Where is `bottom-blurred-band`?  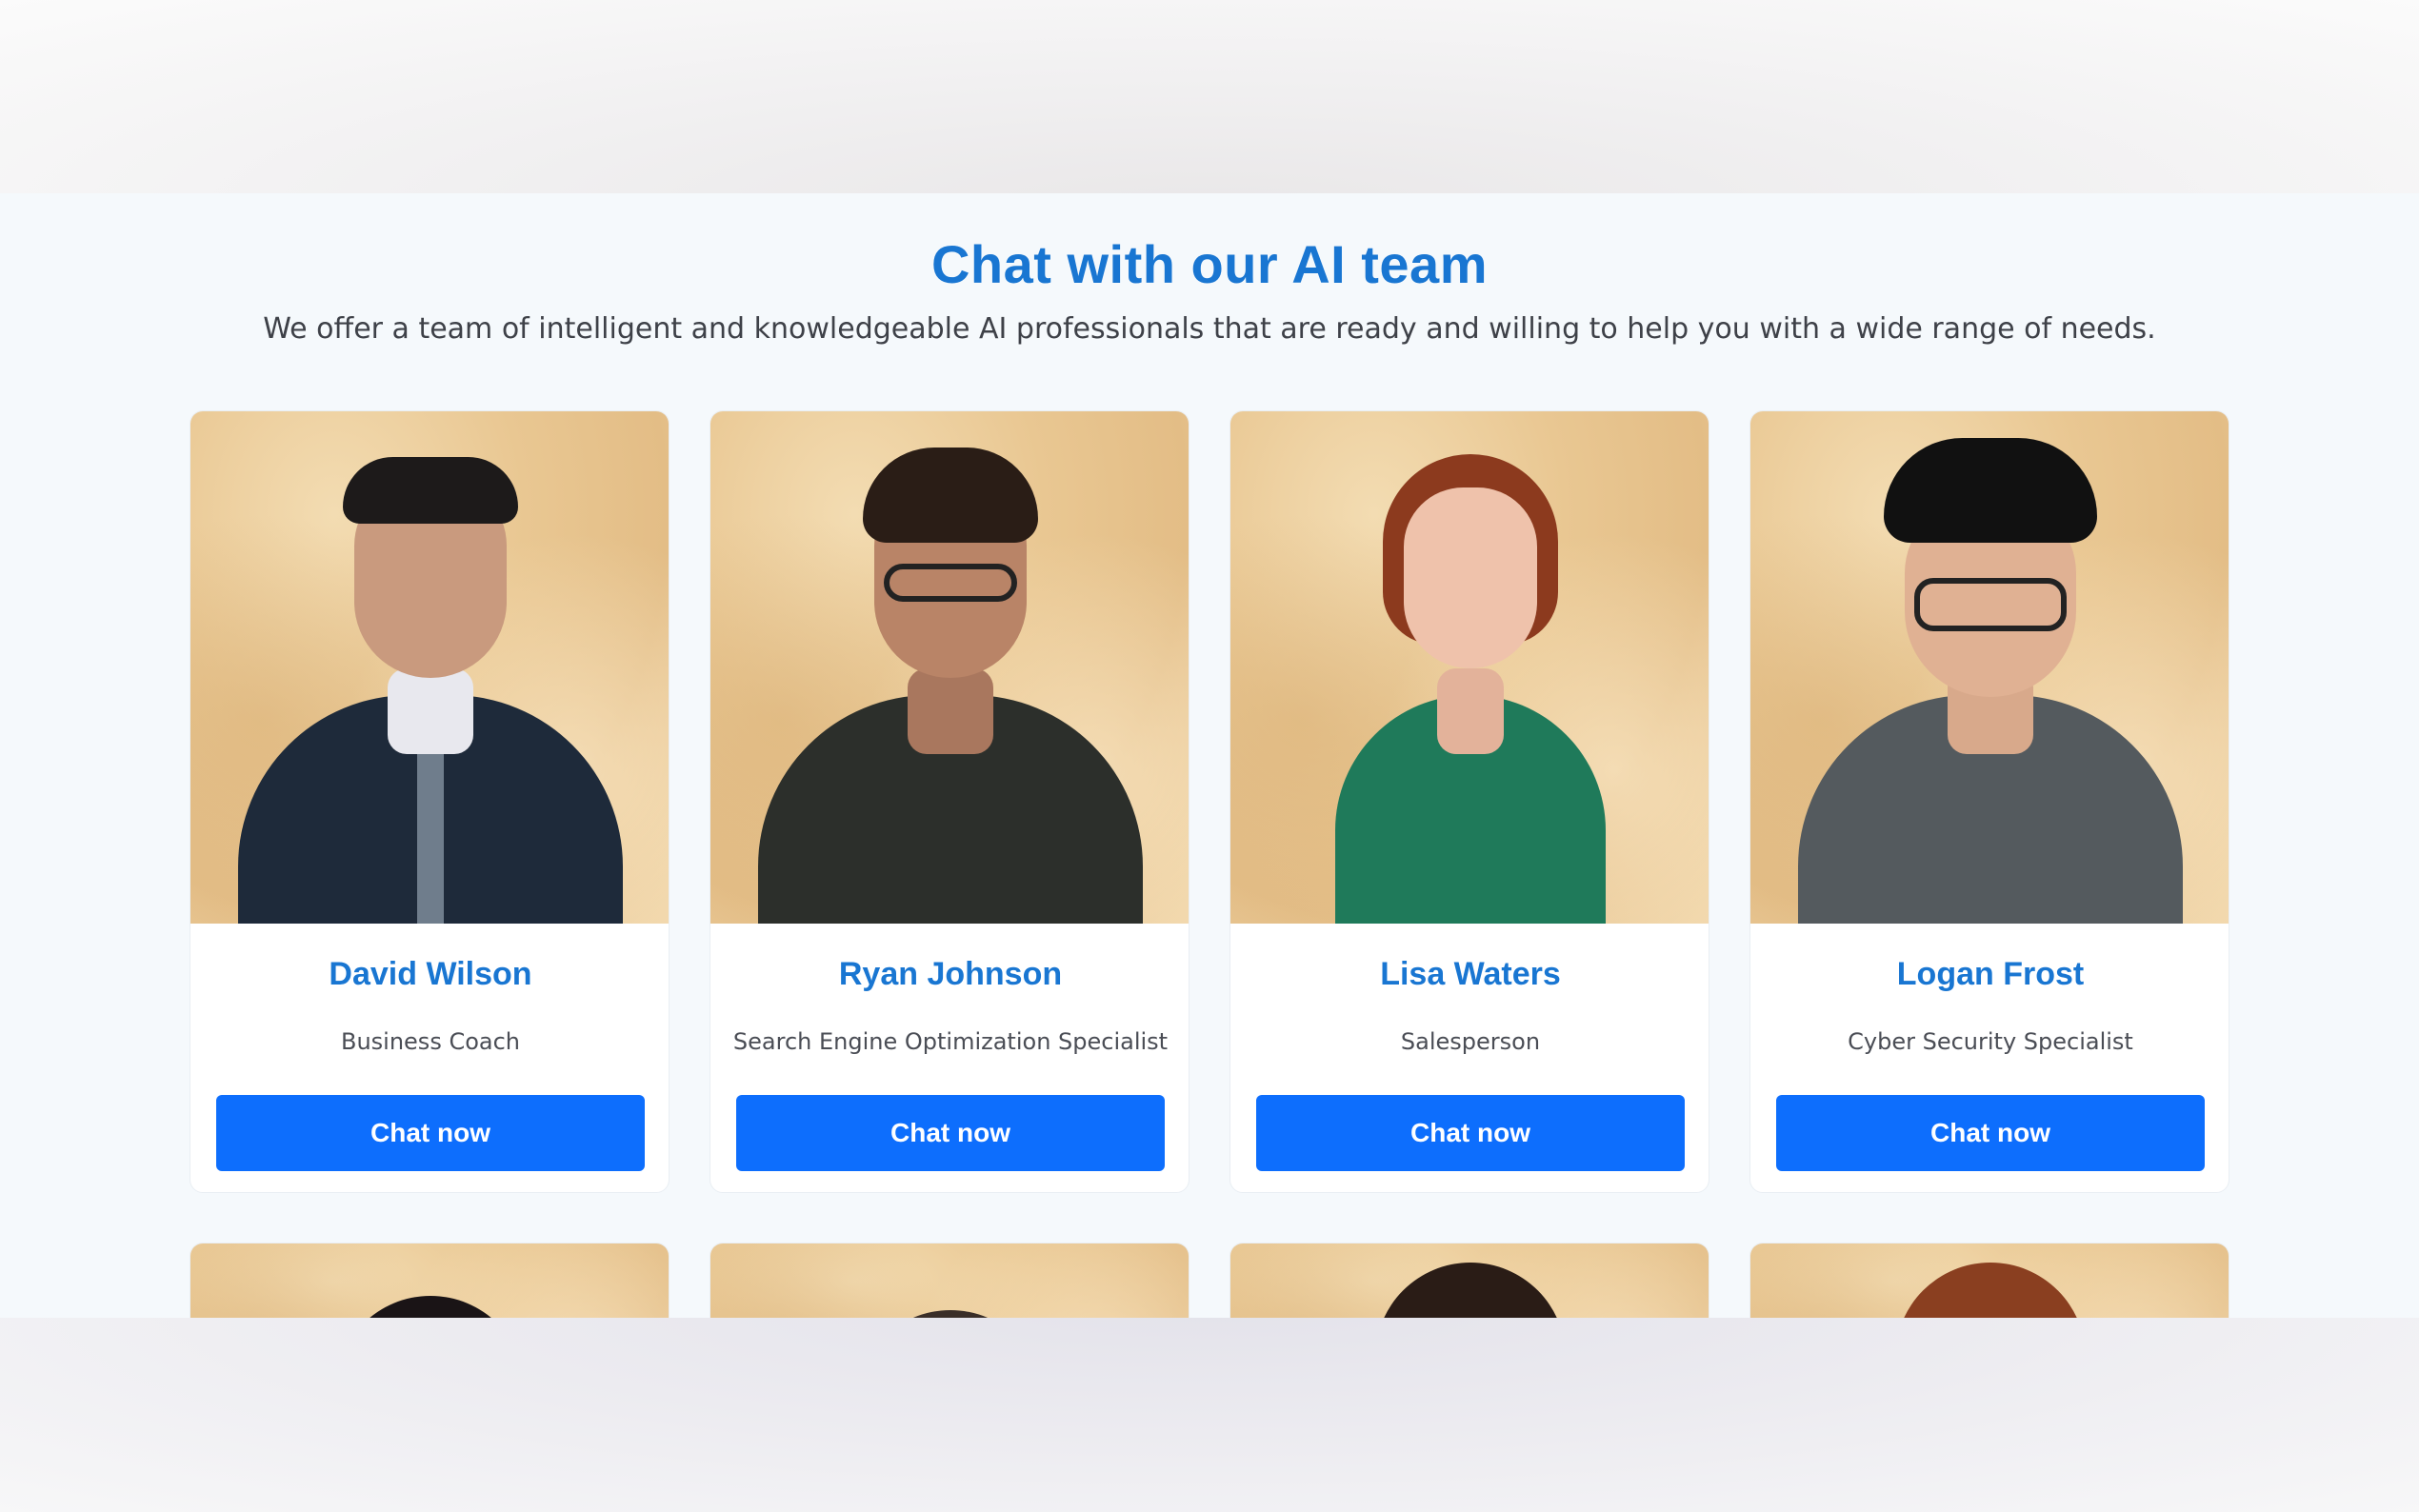
bottom-blurred-band is located at coordinates (1209, 1415).